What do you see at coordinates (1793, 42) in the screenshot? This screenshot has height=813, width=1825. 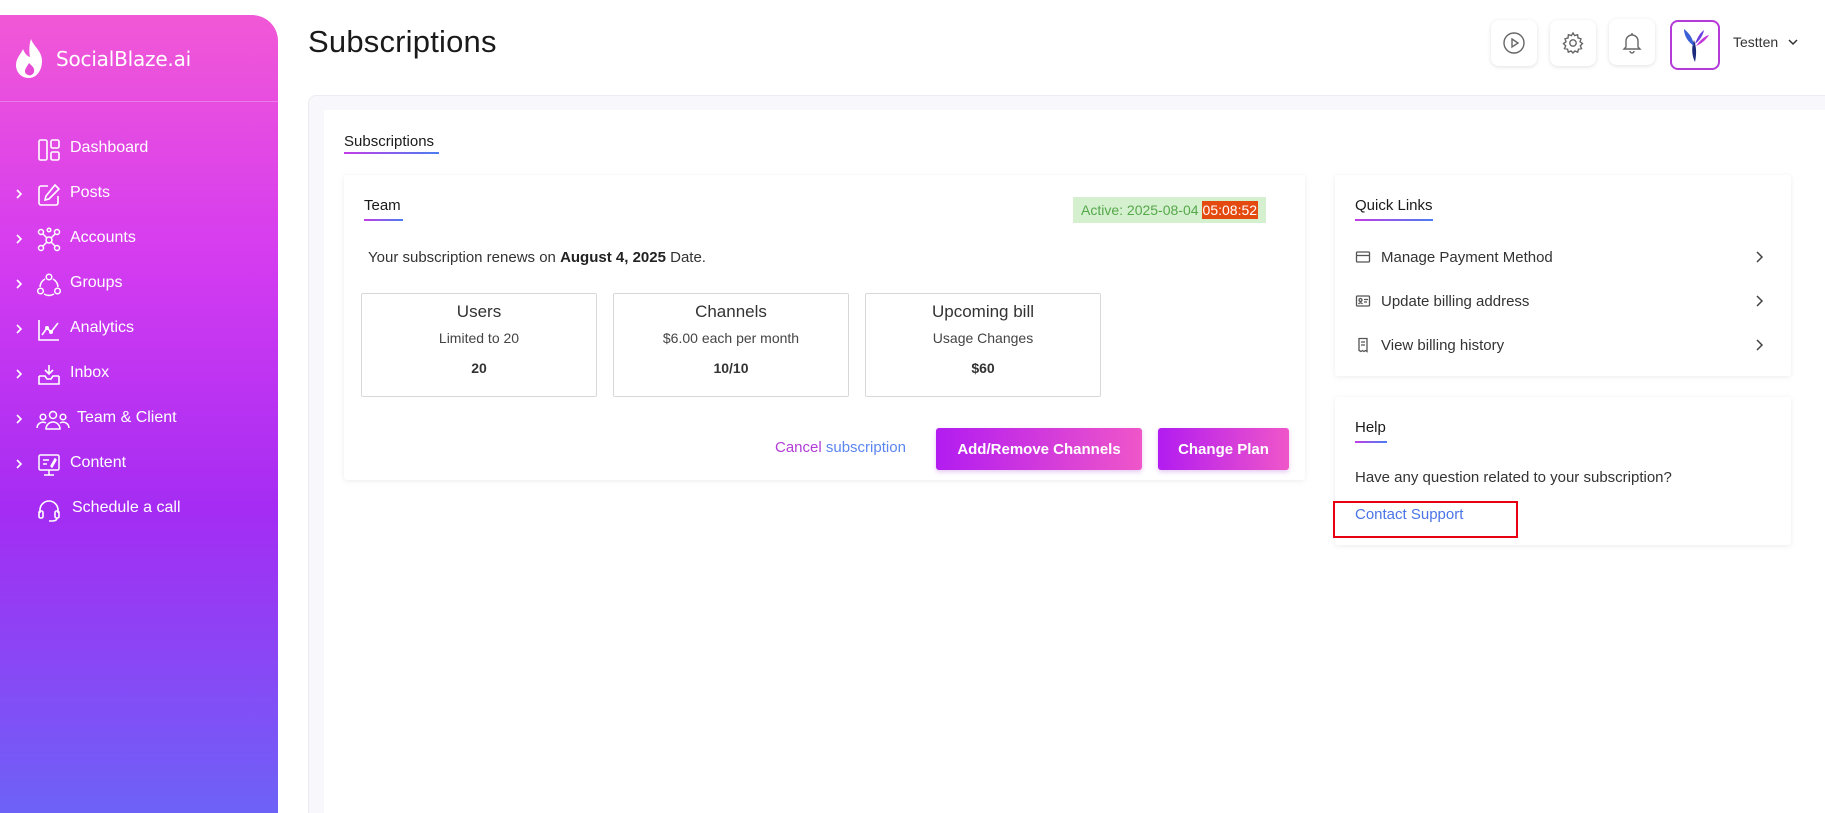 I see `chevron-down-icon` at bounding box center [1793, 42].